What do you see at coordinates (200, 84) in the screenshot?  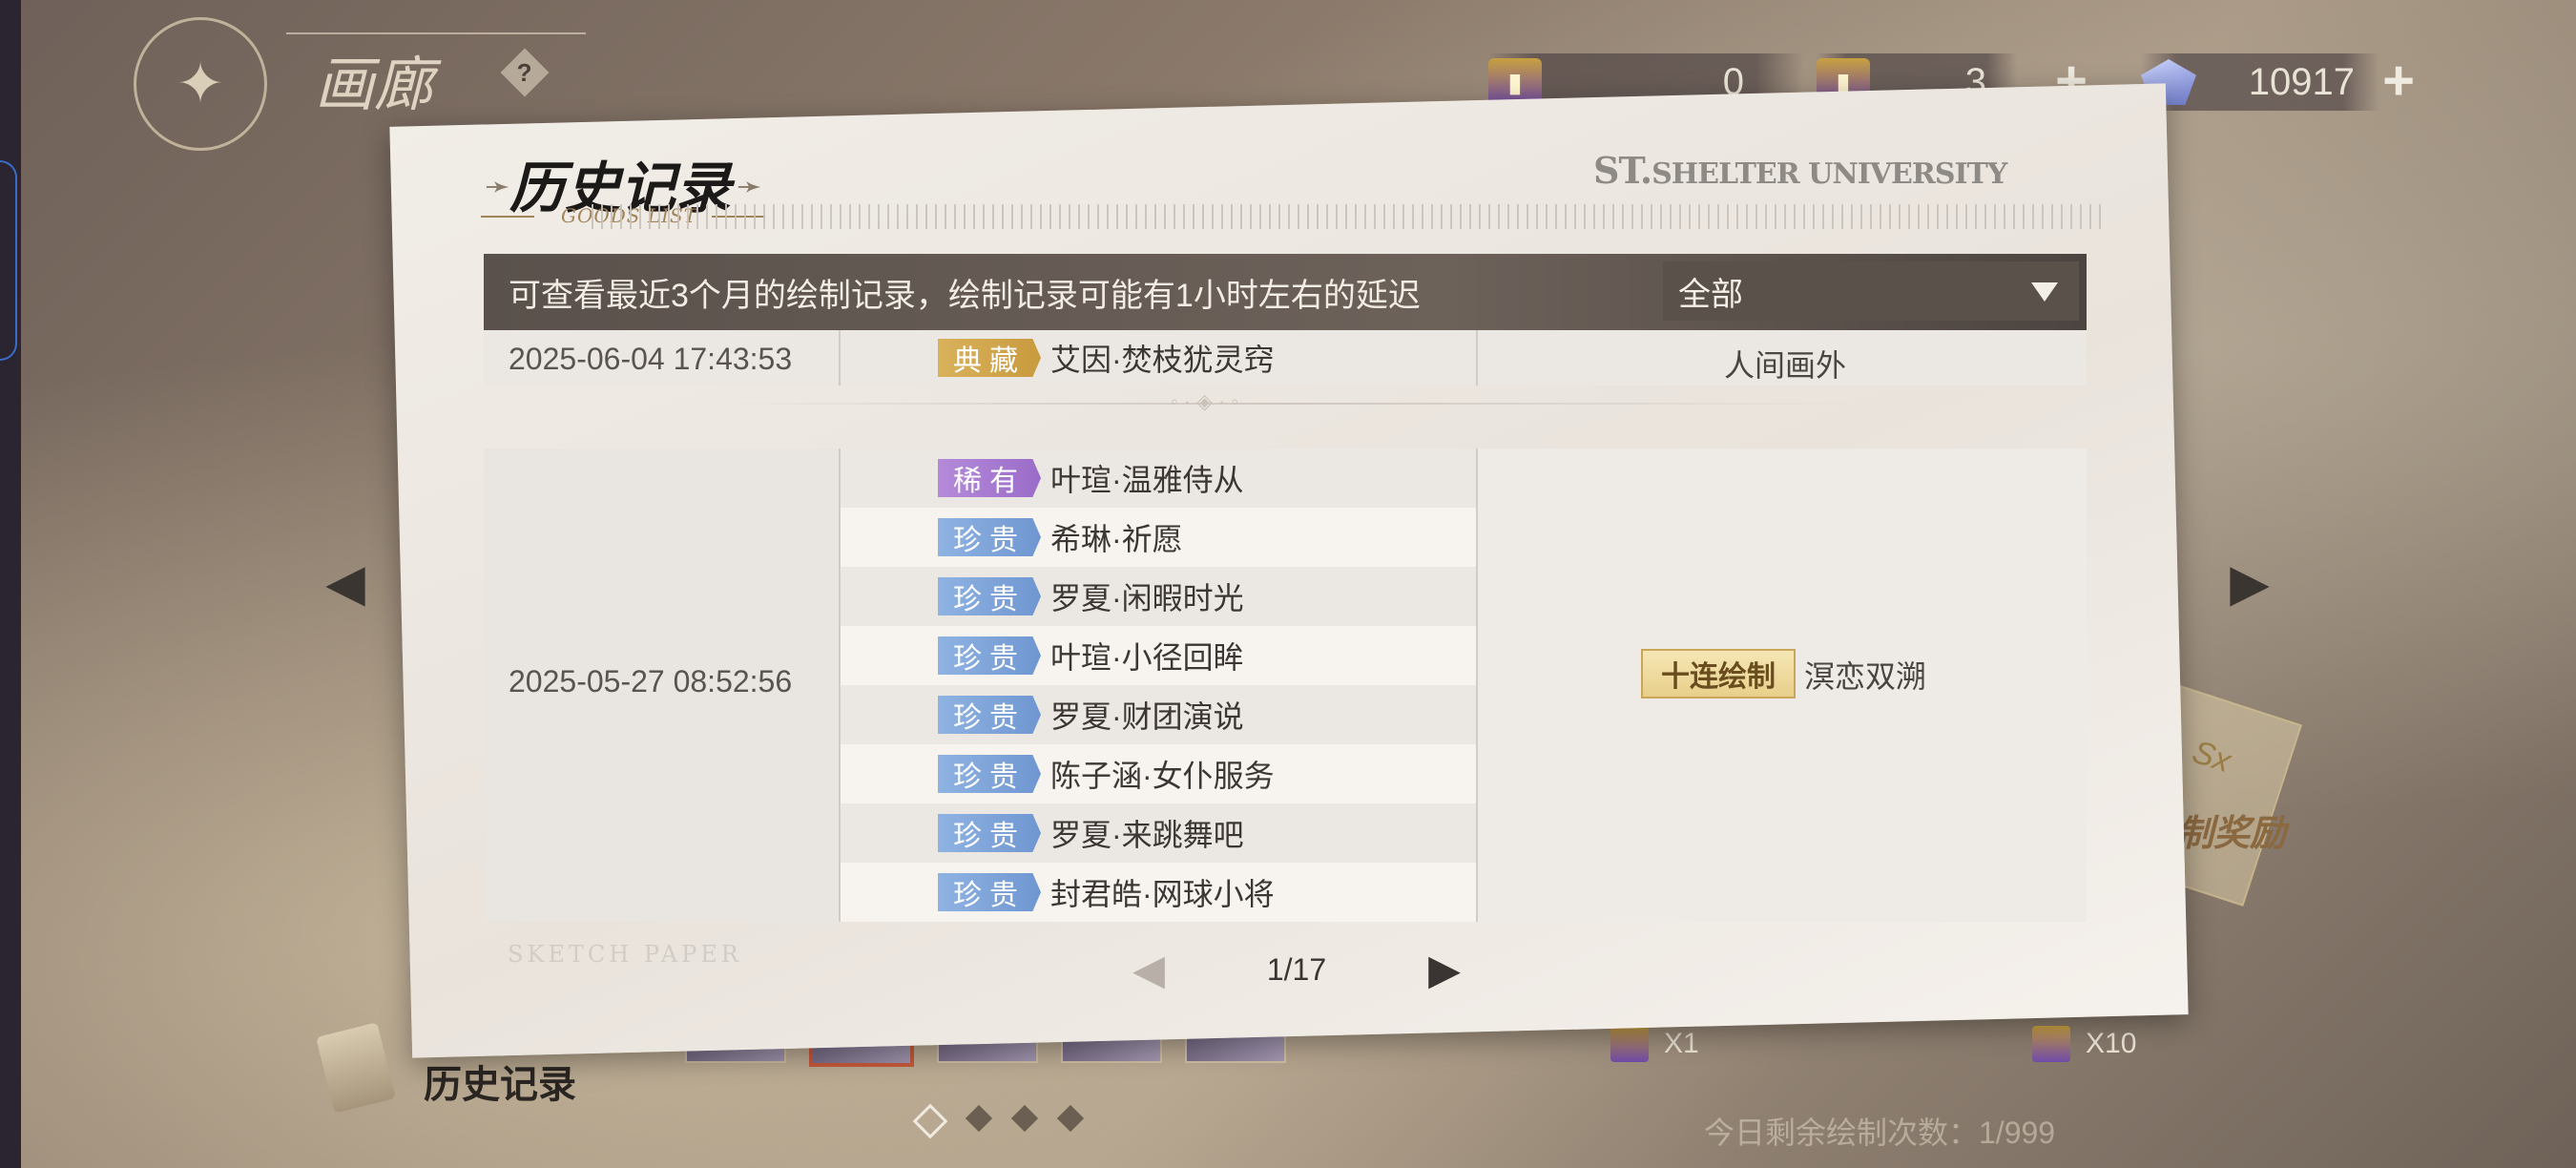 I see `butterfly-emblem-icon: ✦` at bounding box center [200, 84].